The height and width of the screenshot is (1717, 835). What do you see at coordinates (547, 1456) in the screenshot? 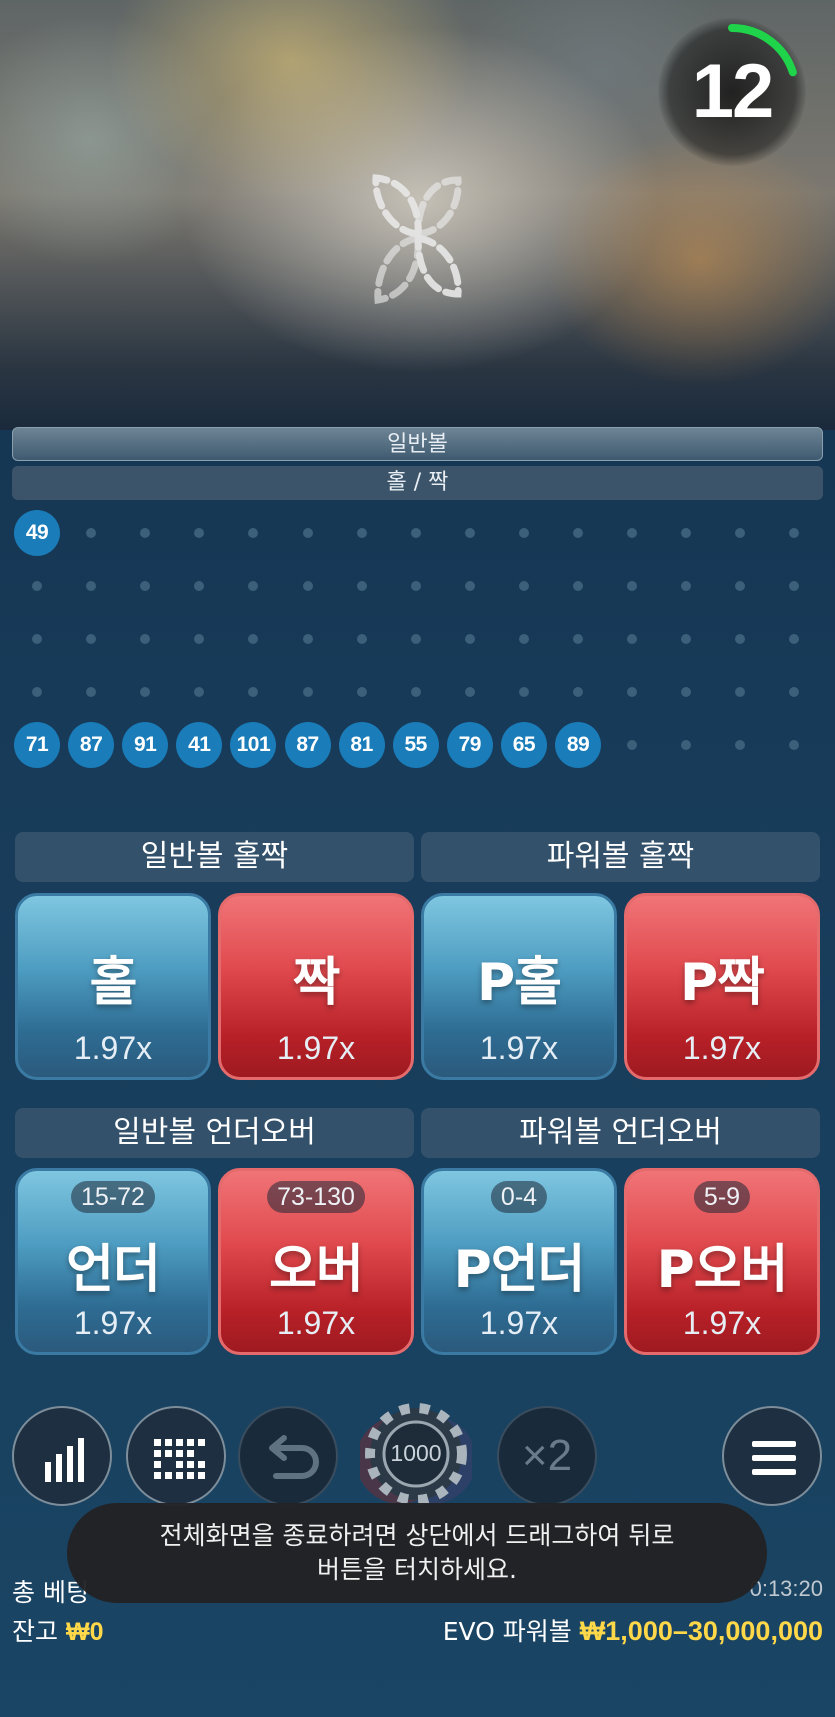
I see `double-bet-button: ×2` at bounding box center [547, 1456].